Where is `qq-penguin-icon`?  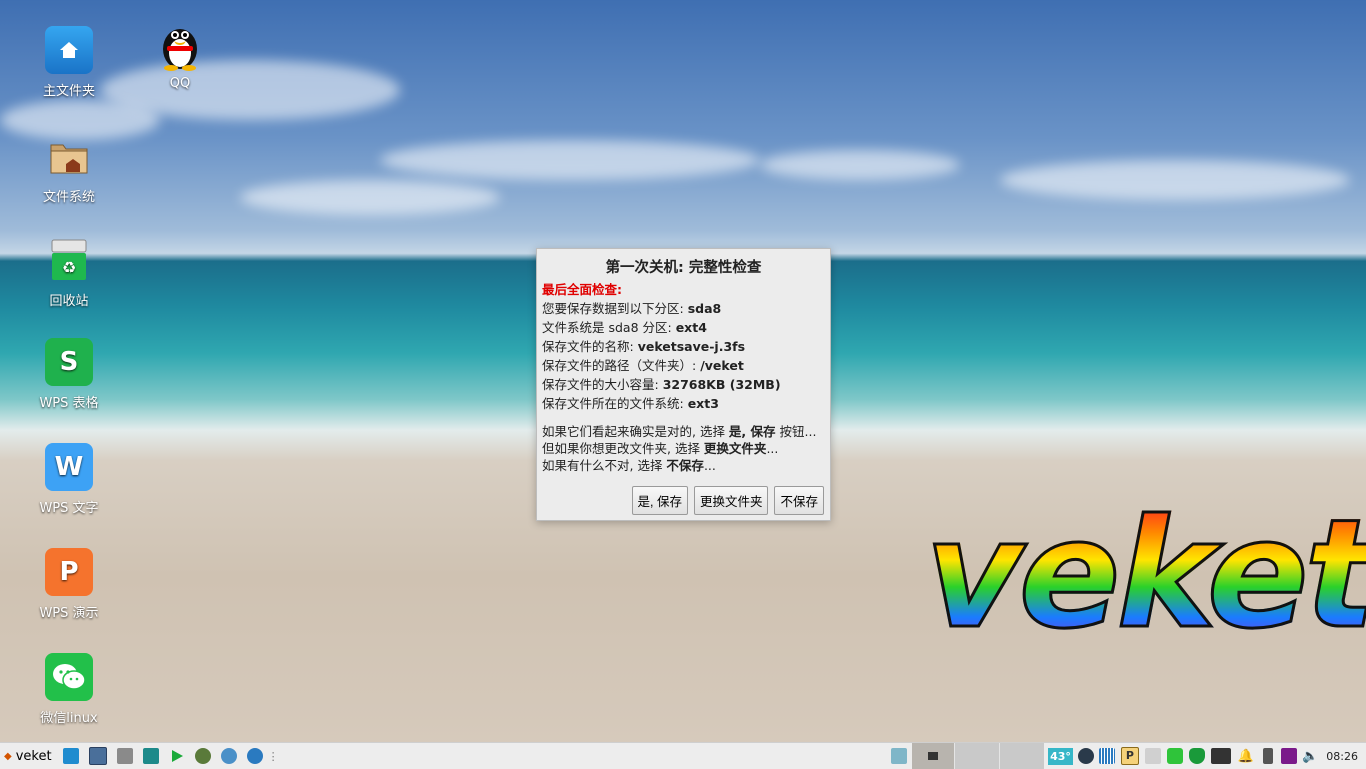
qq-penguin-icon is located at coordinates (180, 46).